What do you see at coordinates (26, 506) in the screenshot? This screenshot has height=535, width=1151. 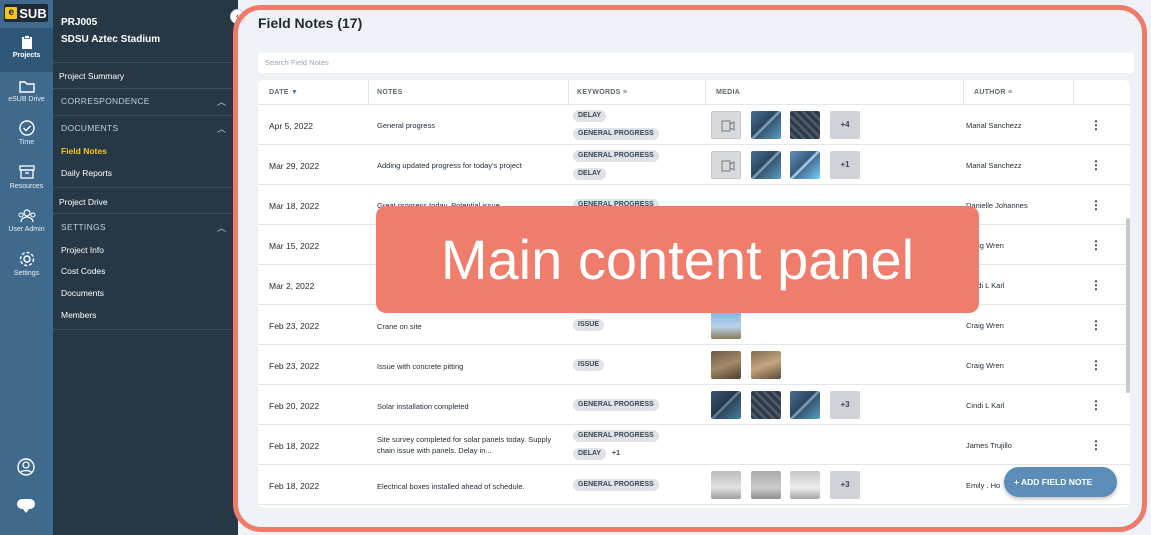 I see `chat-icon` at bounding box center [26, 506].